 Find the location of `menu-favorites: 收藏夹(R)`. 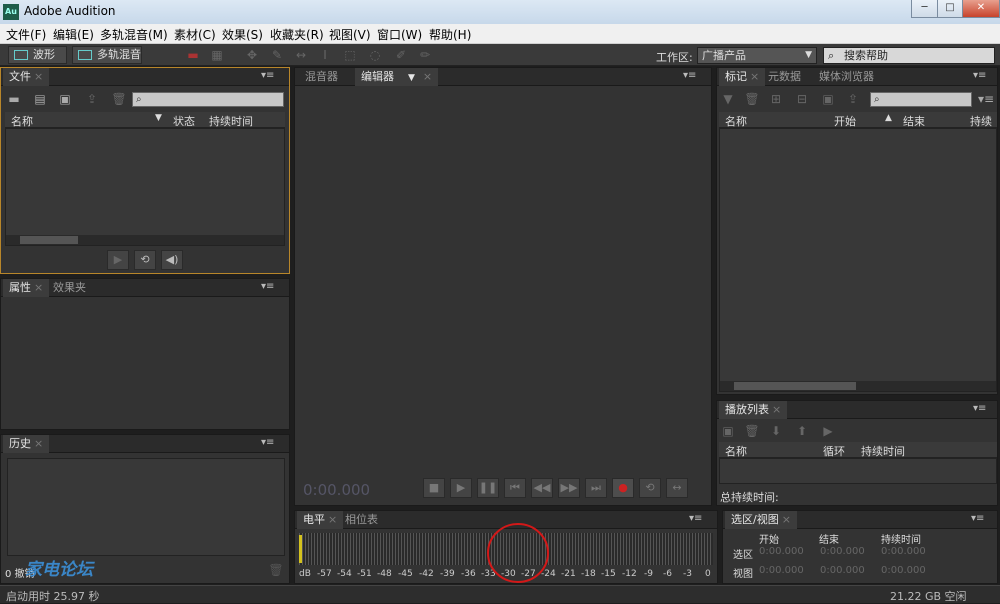

menu-favorites: 收藏夹(R) is located at coordinates (297, 34).